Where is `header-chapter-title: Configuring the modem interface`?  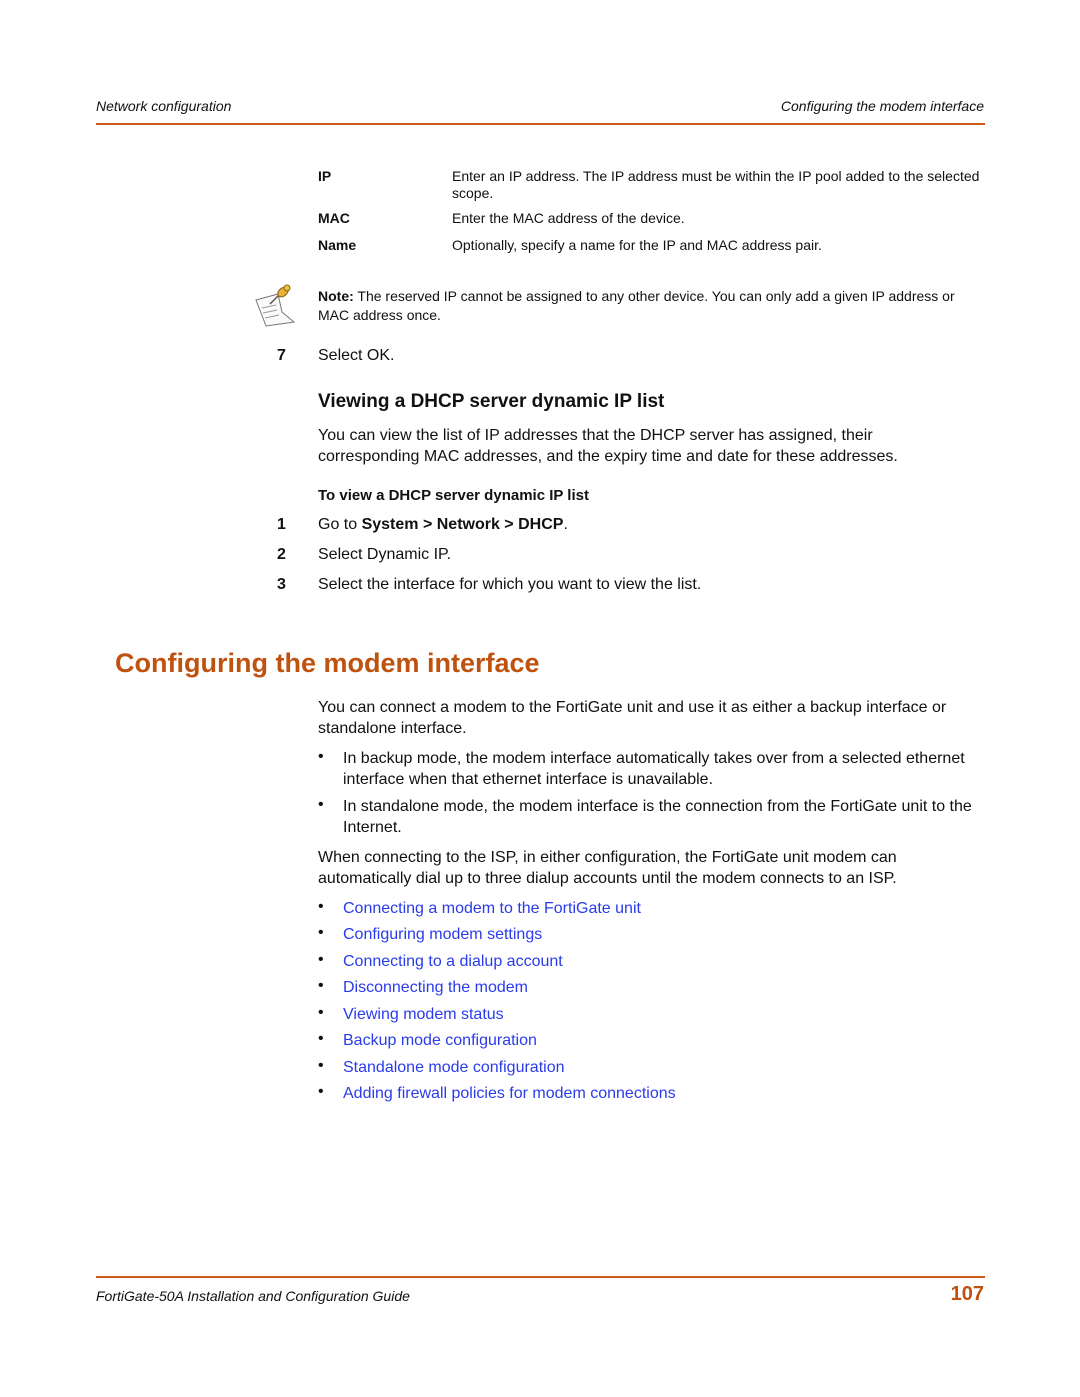 header-chapter-title: Configuring the modem interface is located at coordinates (882, 106).